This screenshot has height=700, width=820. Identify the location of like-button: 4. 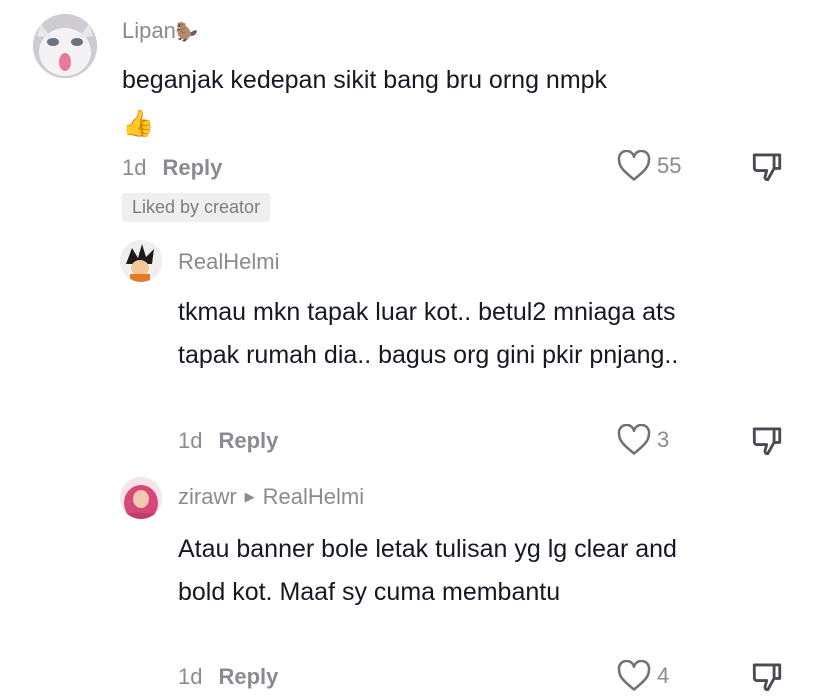
(643, 676).